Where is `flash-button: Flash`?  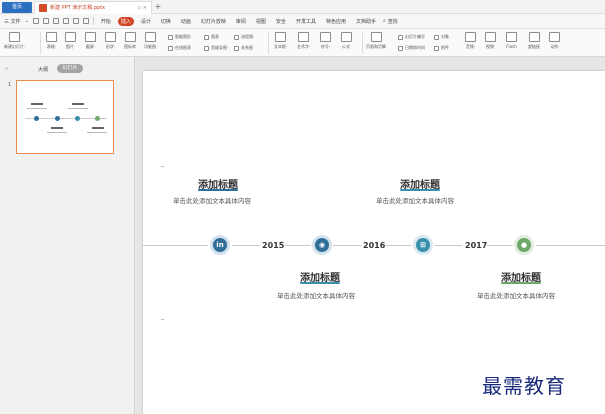
flash-button: Flash is located at coordinates (511, 40).